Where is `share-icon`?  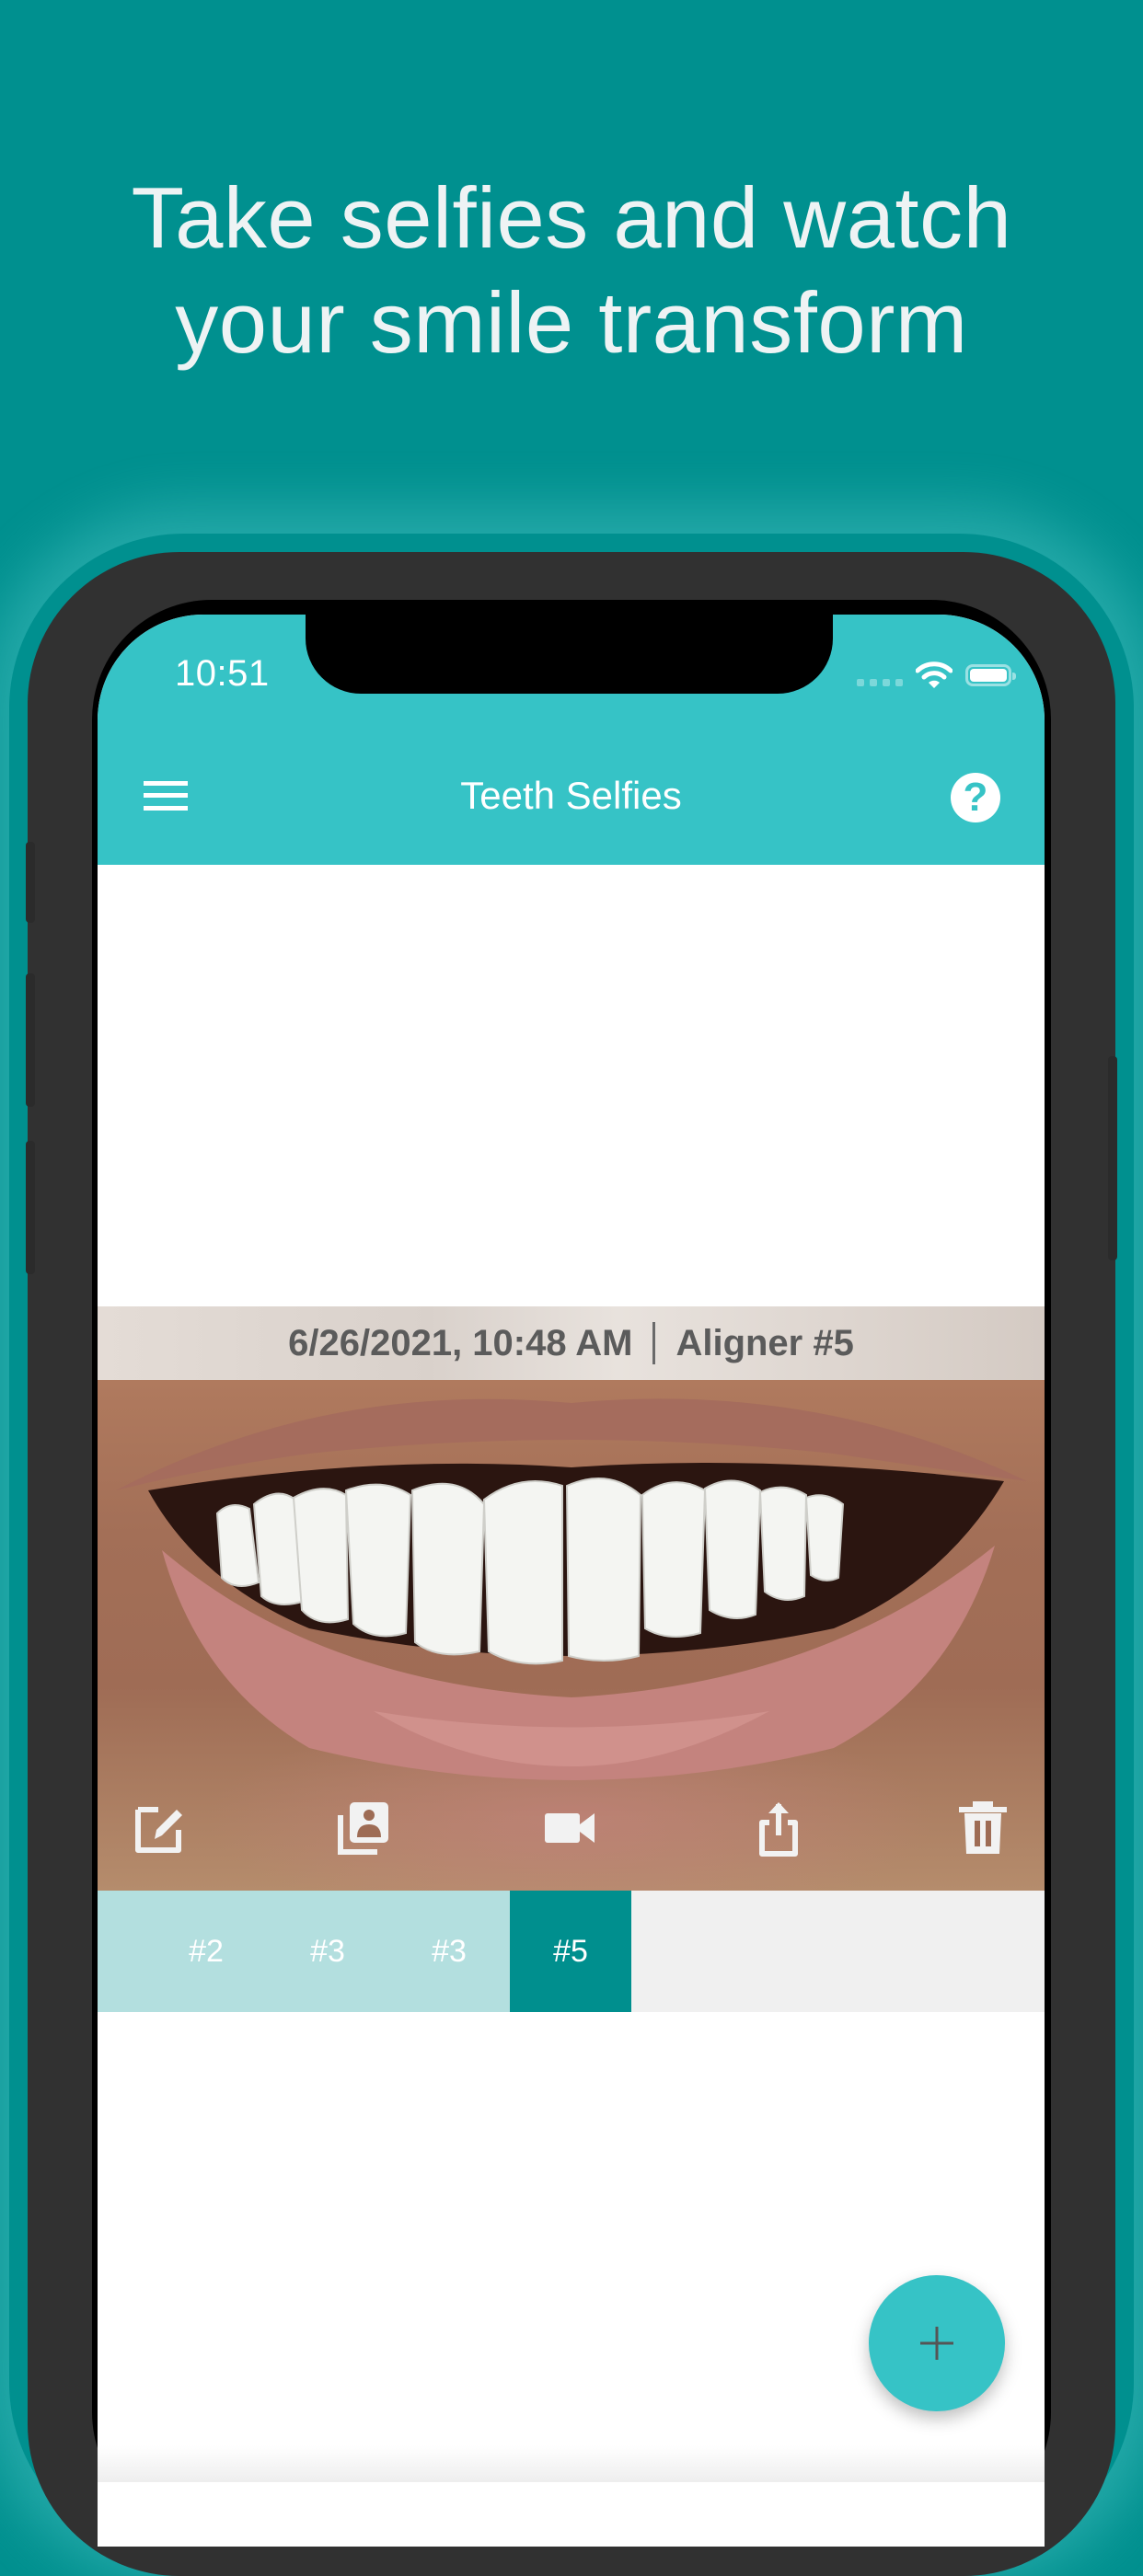
share-icon is located at coordinates (778, 1828).